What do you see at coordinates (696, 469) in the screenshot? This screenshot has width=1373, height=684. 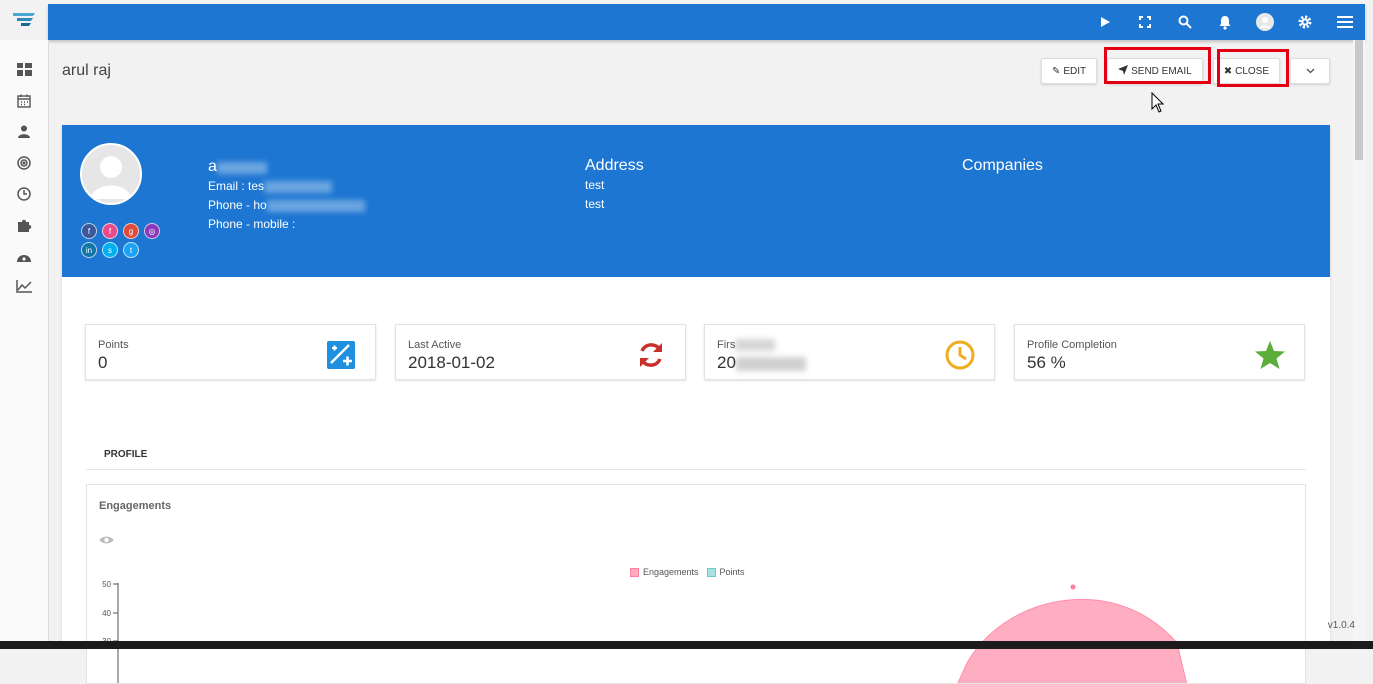 I see `tab-divider` at bounding box center [696, 469].